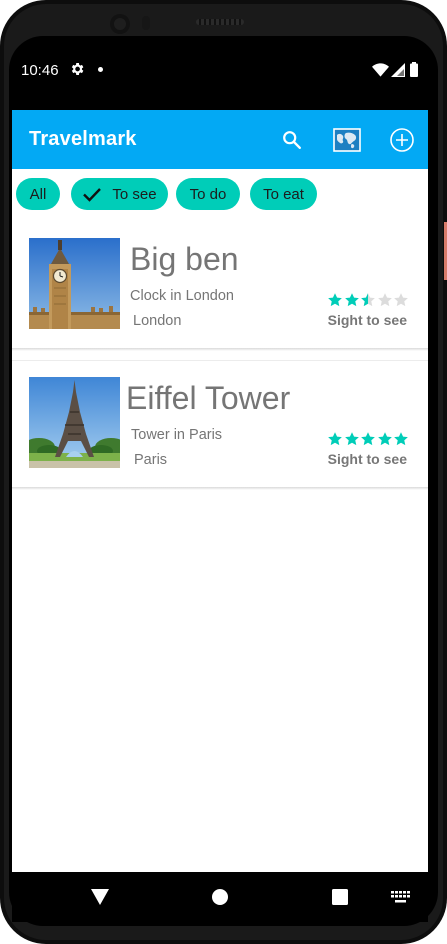 Image resolution: width=447 pixels, height=944 pixels. I want to click on place-location: London, so click(157, 321).